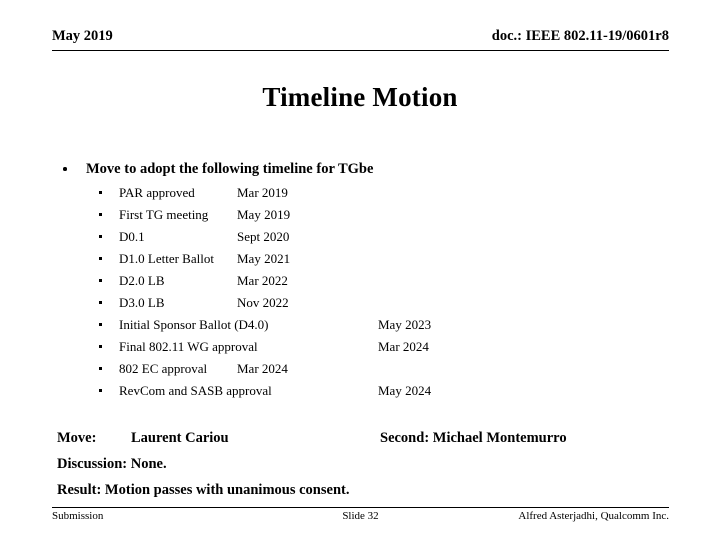 The image size is (720, 540). Describe the element at coordinates (65, 169) in the screenshot. I see `bullet-dot-icon` at that location.